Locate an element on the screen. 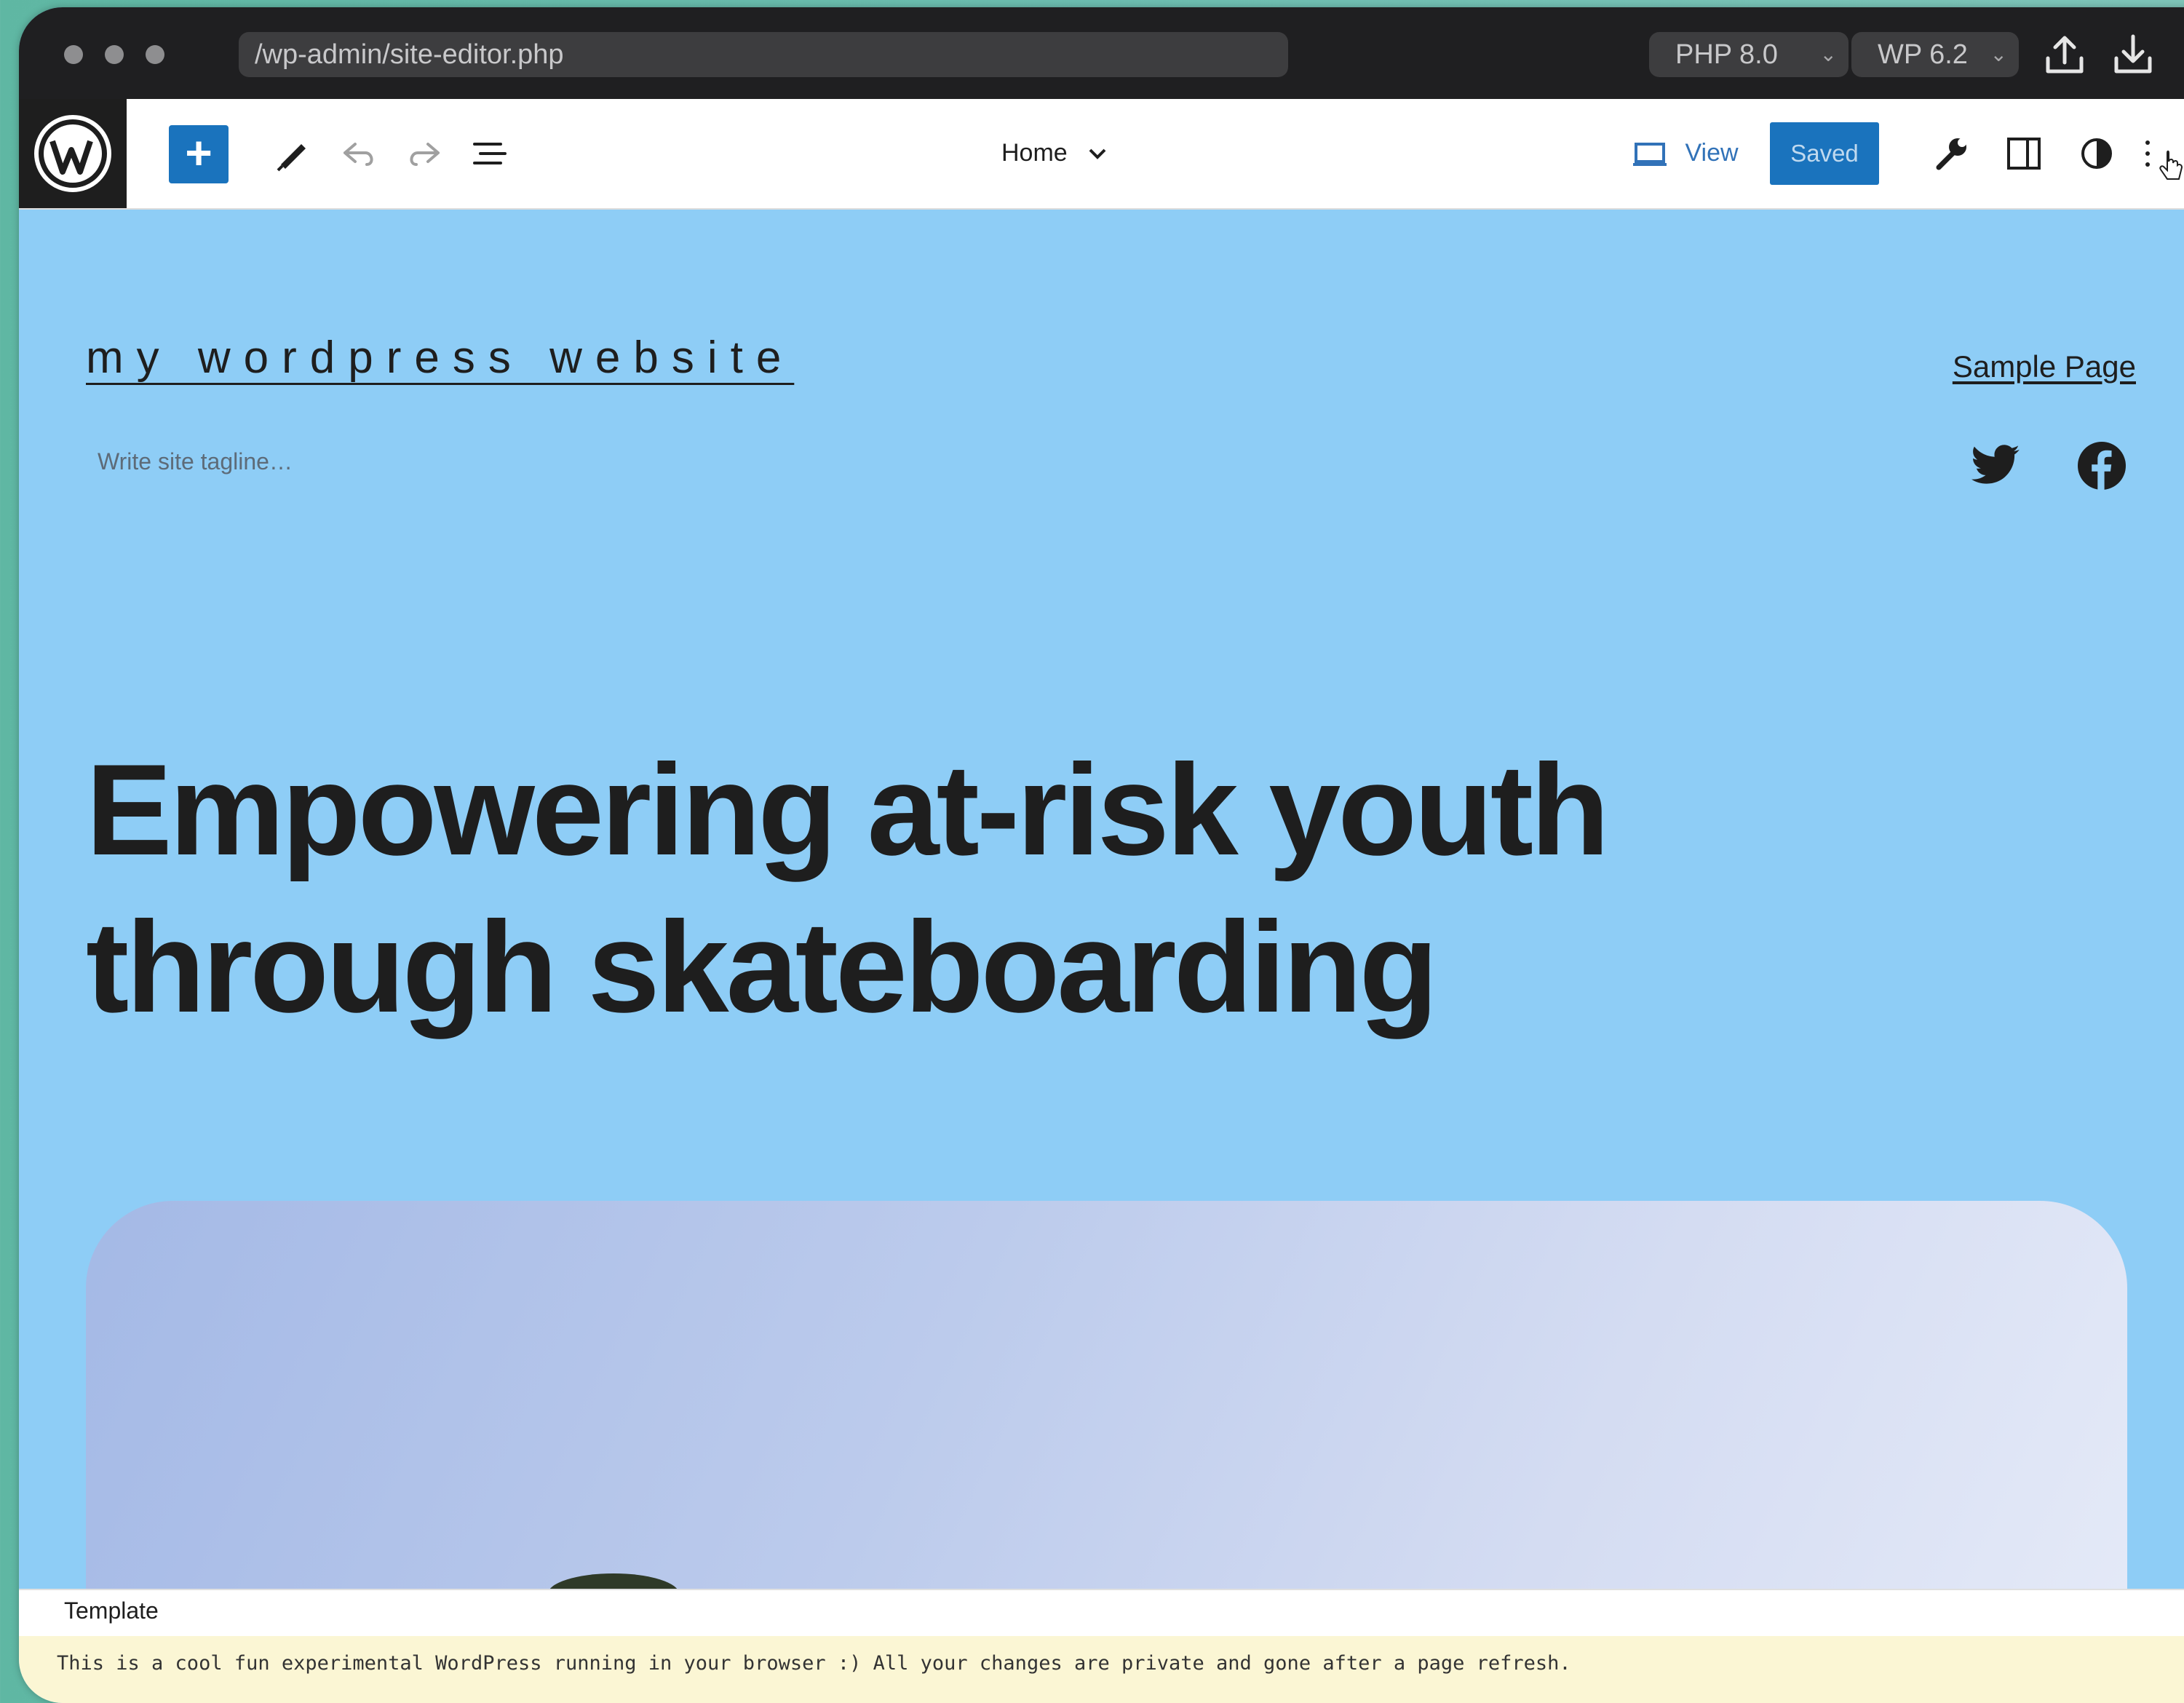  php-version-select: PHP 8.0 ⌄ is located at coordinates (1749, 54).